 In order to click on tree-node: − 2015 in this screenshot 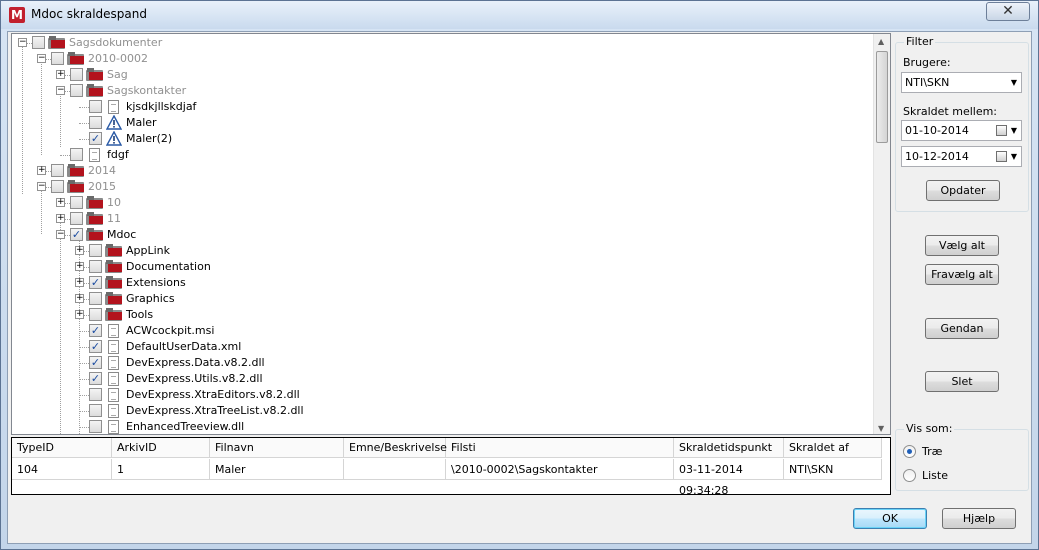, I will do `click(442, 187)`.